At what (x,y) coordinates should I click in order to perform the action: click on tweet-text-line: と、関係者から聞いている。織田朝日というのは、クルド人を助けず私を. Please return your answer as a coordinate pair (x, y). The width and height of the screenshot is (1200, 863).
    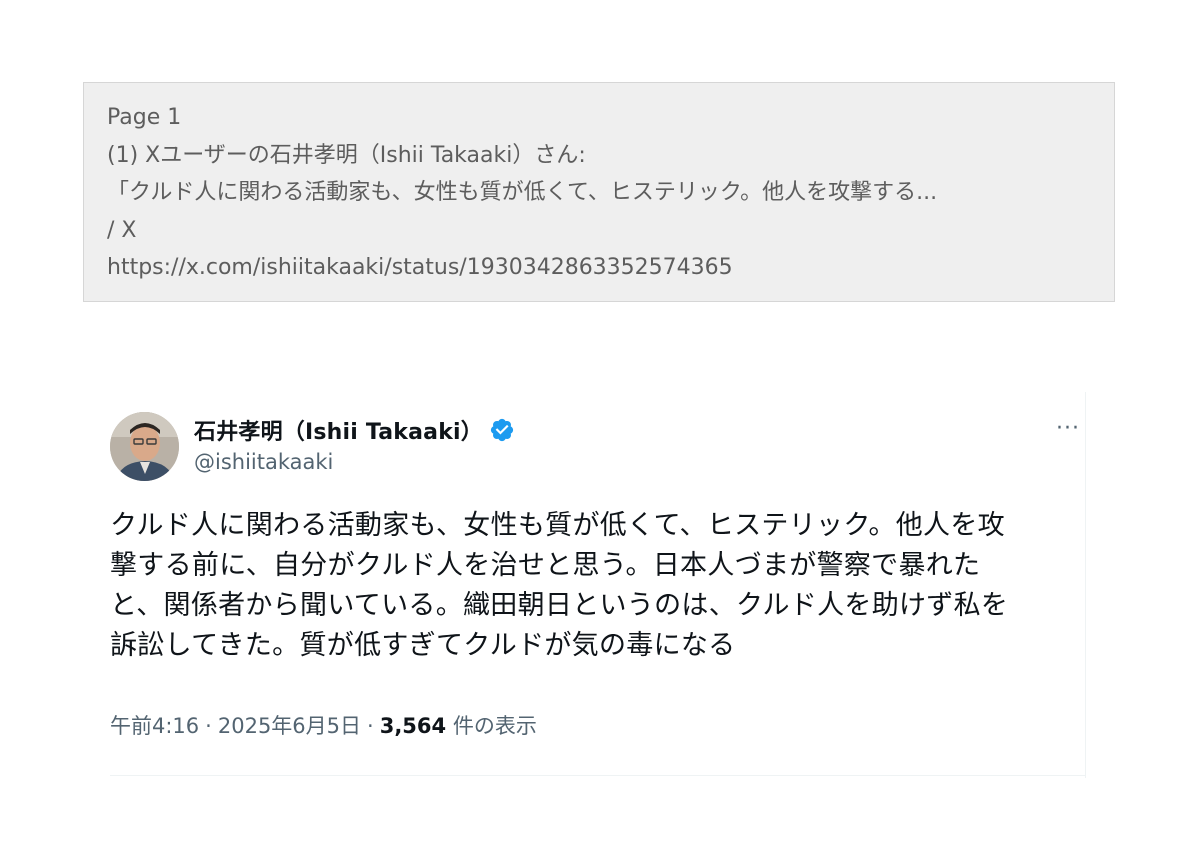
    Looking at the image, I should click on (559, 605).